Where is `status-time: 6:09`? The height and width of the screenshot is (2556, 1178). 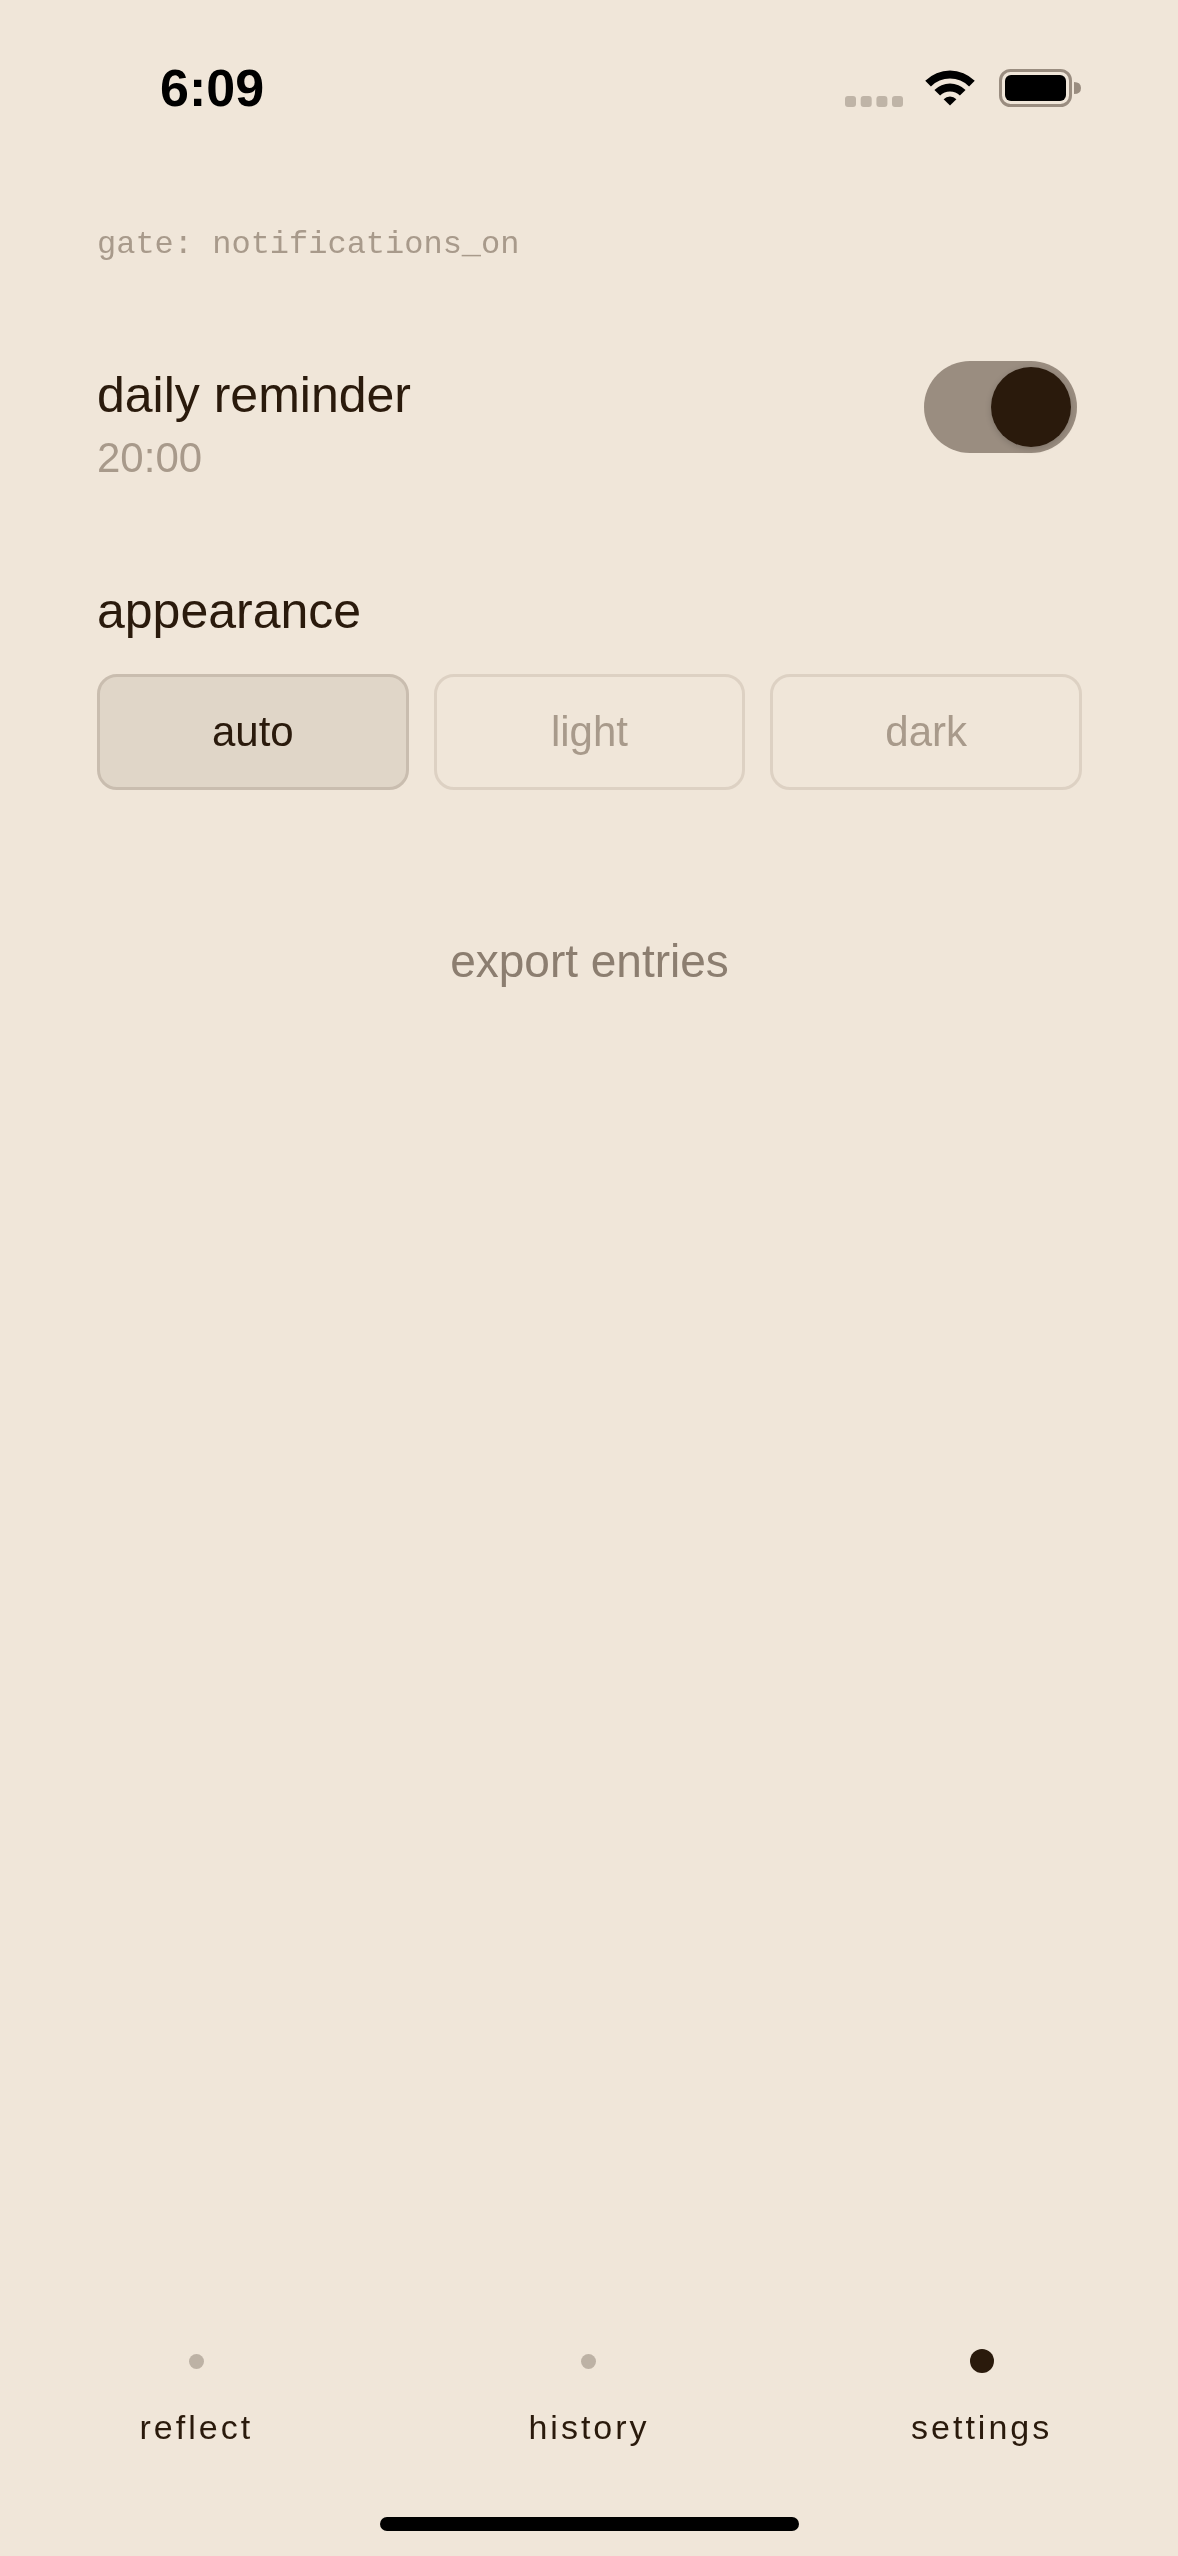
status-time: 6:09 is located at coordinates (212, 88).